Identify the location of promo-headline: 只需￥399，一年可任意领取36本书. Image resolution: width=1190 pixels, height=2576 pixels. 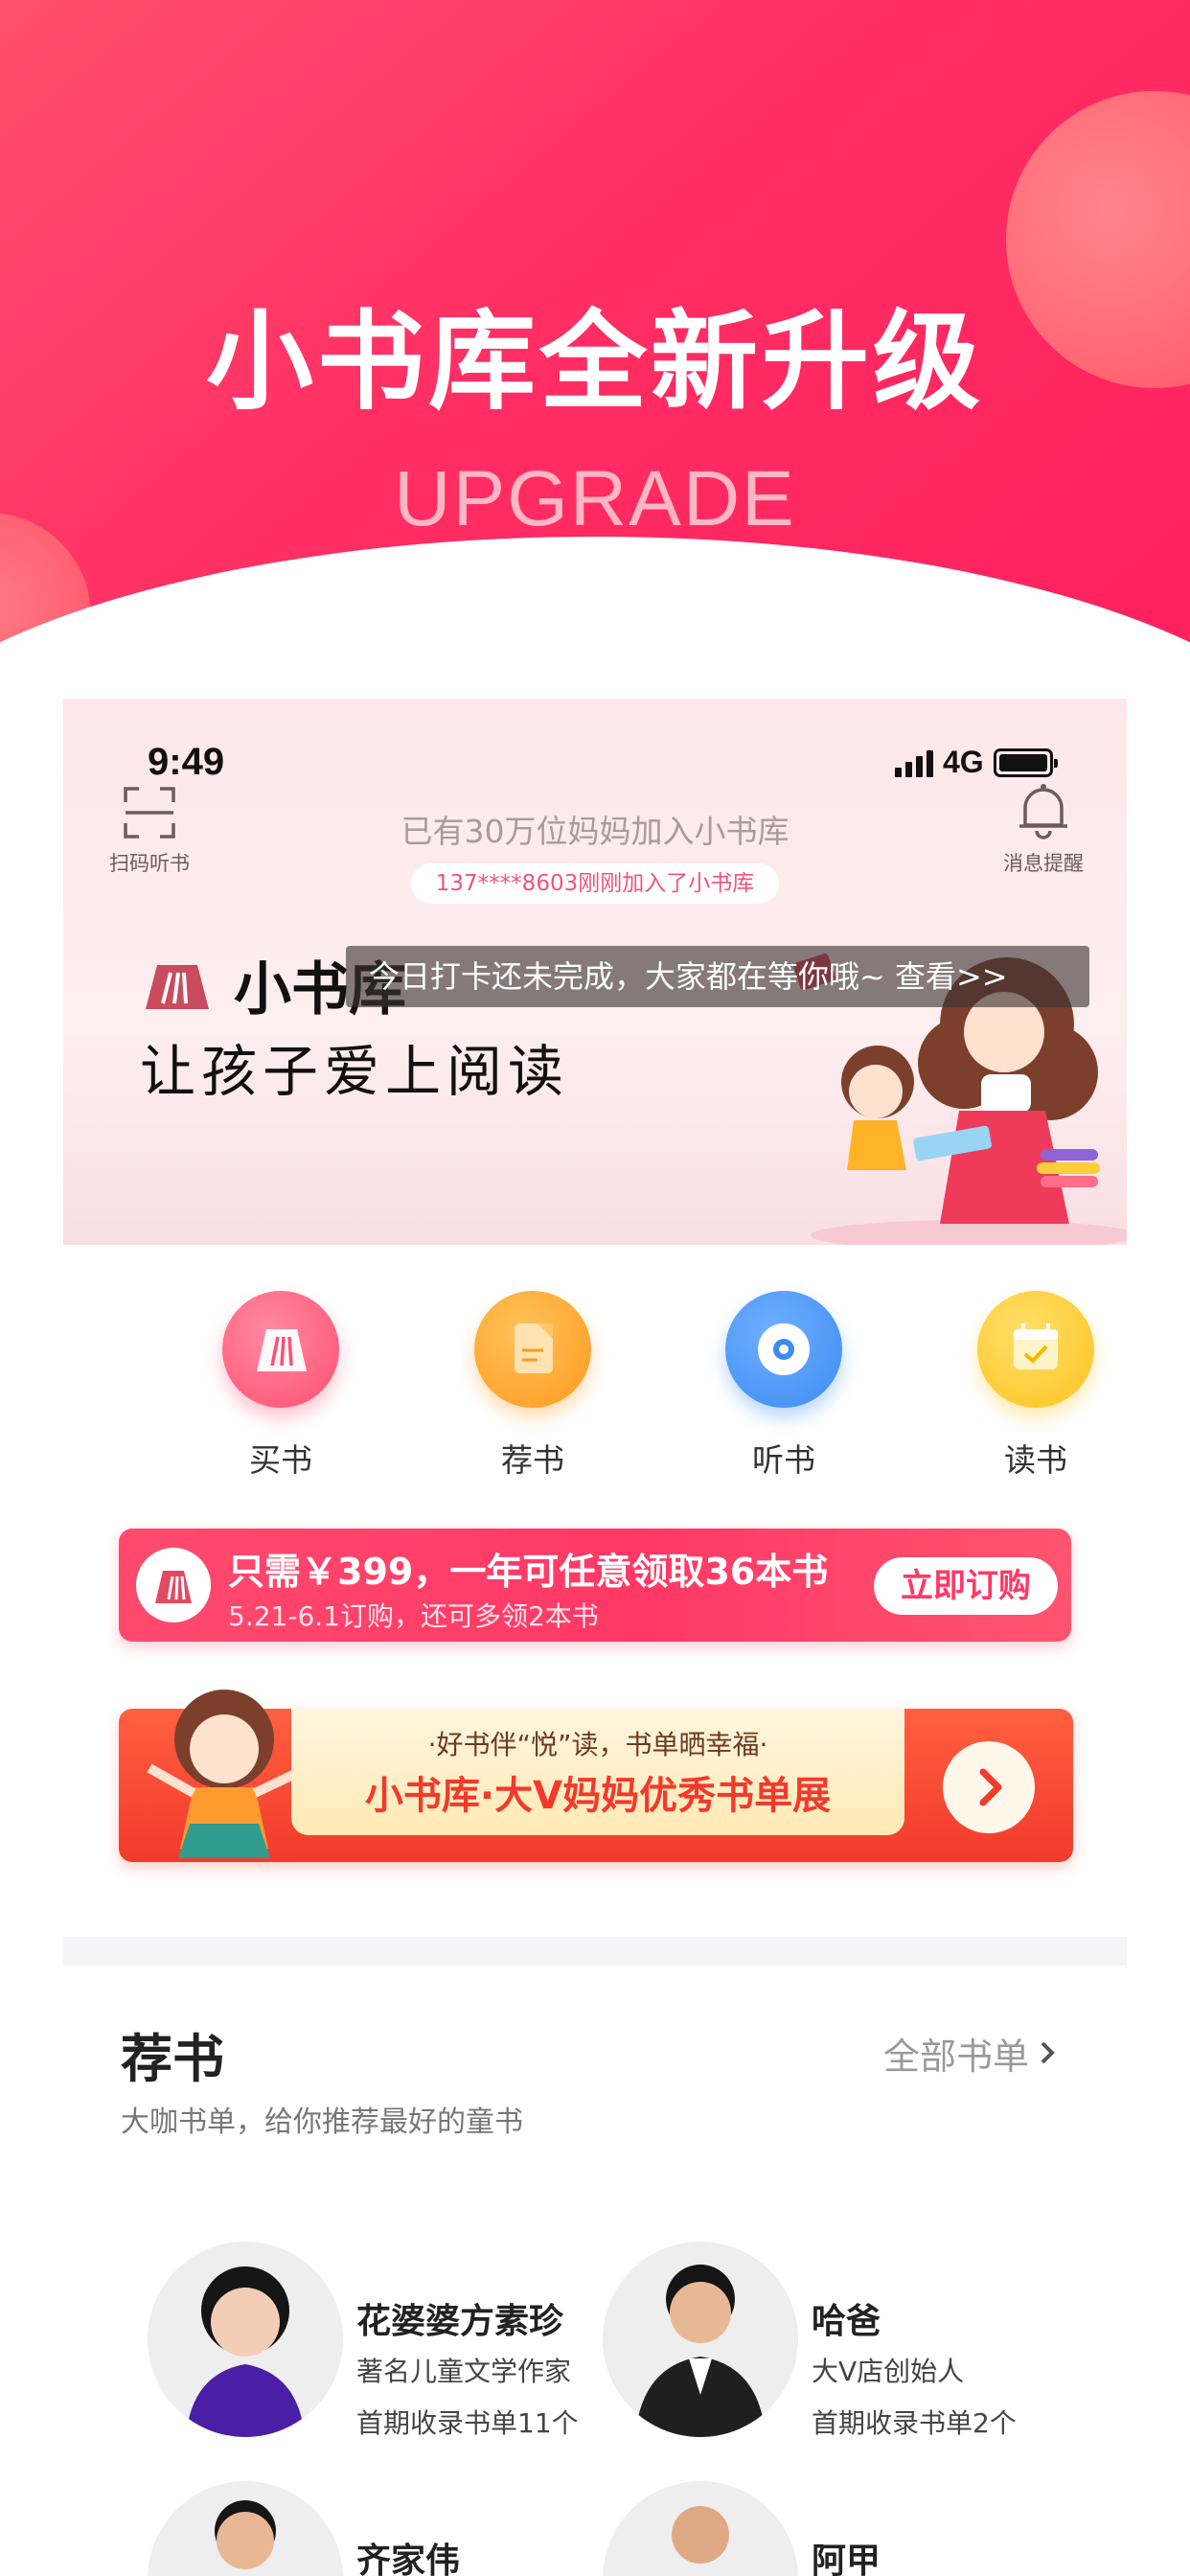
(528, 1572).